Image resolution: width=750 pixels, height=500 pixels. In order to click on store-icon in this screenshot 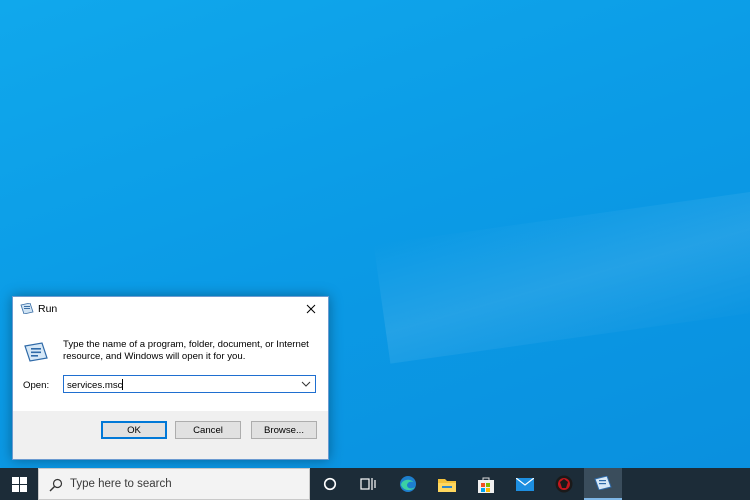, I will do `click(486, 484)`.